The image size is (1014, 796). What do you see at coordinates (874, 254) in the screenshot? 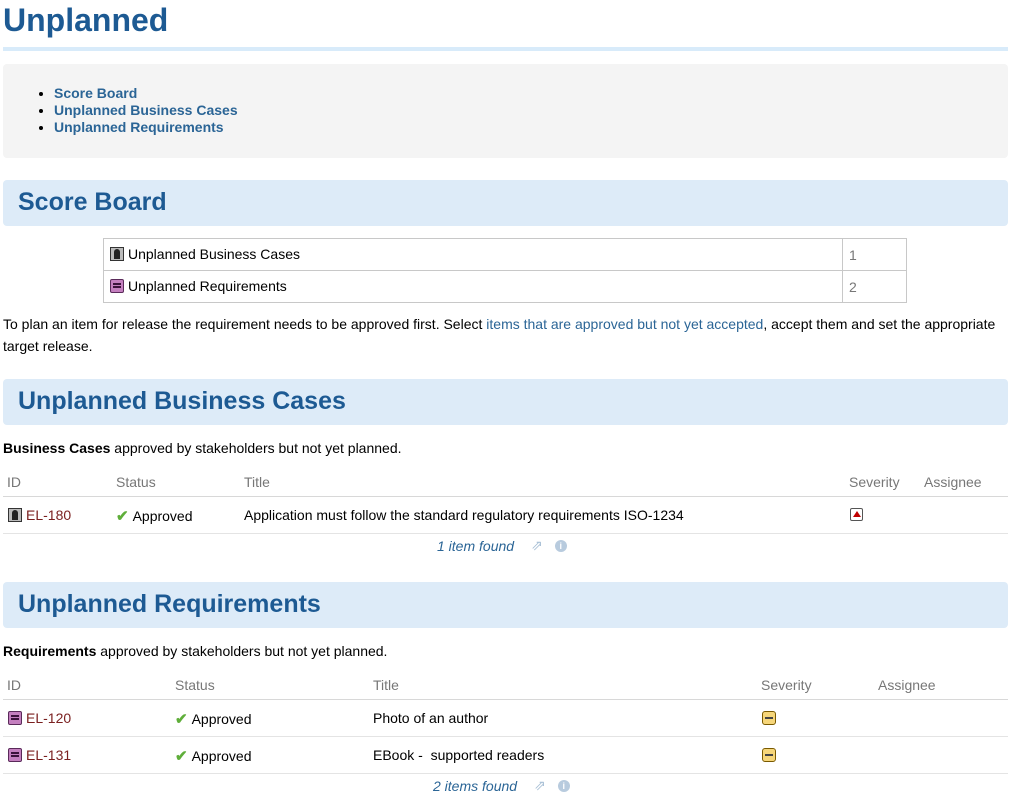
I see `score-count: 1` at bounding box center [874, 254].